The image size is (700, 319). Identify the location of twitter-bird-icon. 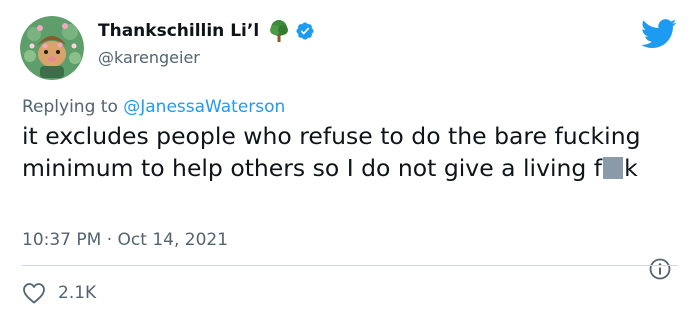
(659, 34).